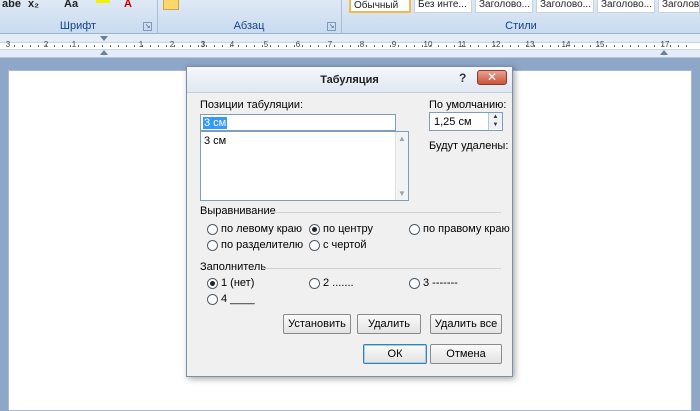  I want to click on strikethrough-button: abe, so click(11, 6).